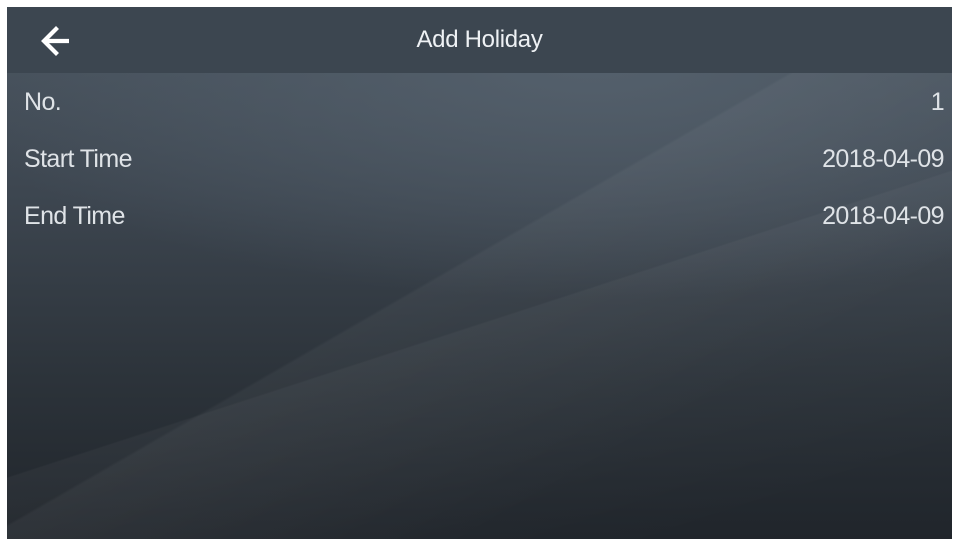 Image resolution: width=959 pixels, height=546 pixels. I want to click on end-time-value: 2018-04-09, so click(883, 216).